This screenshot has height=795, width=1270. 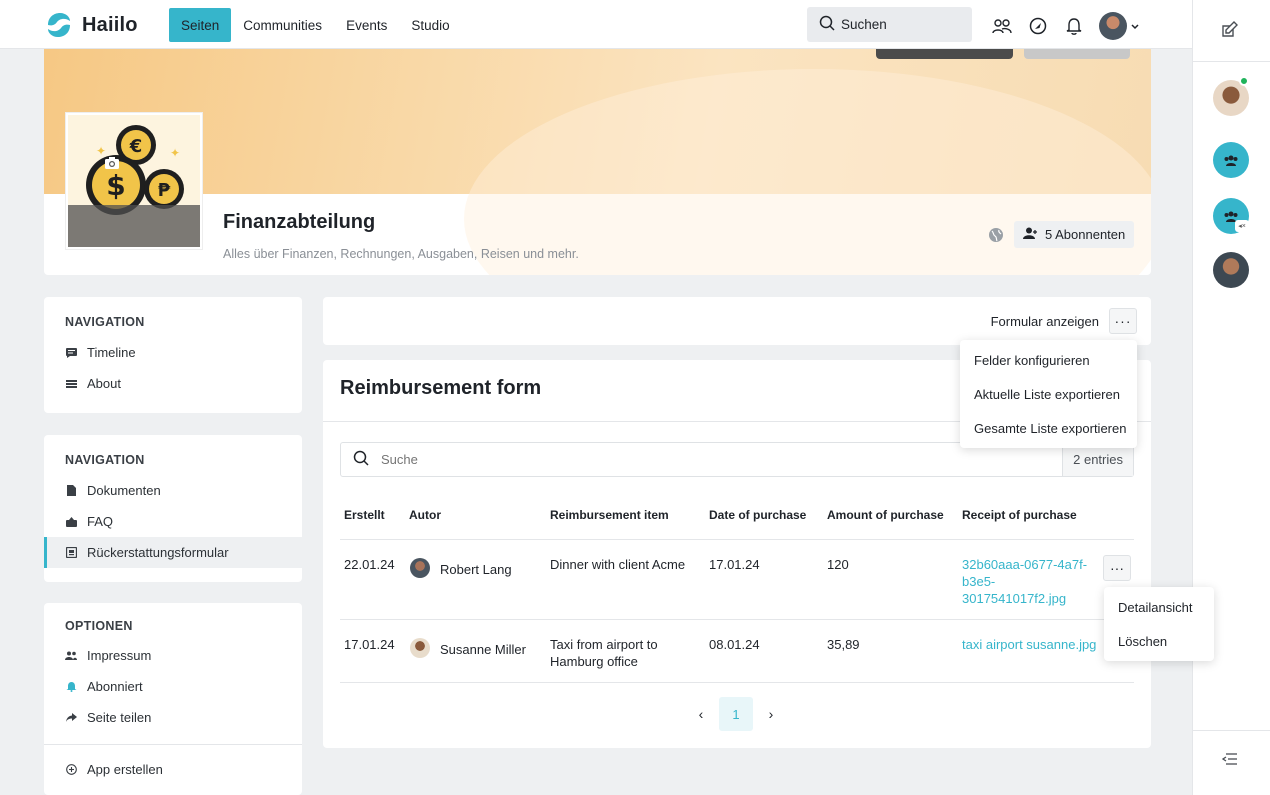 What do you see at coordinates (1031, 234) in the screenshot?
I see `subscribers-icon` at bounding box center [1031, 234].